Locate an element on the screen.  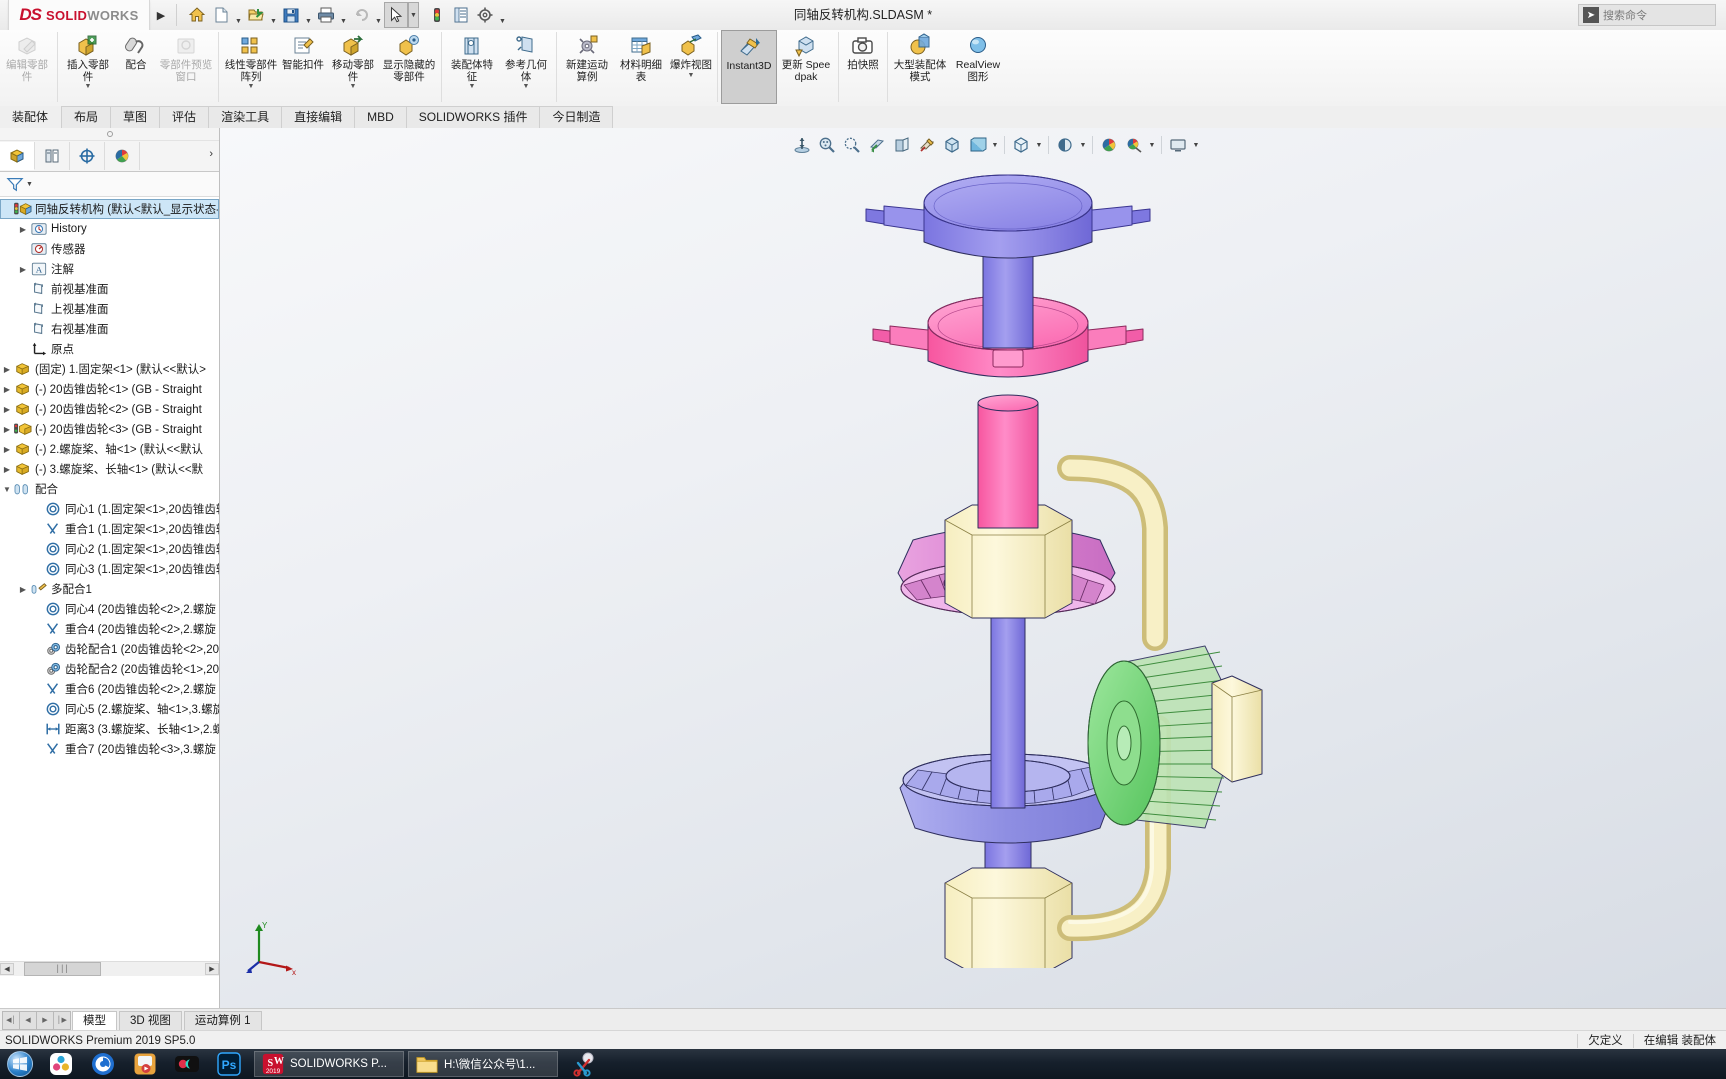
command-tab-6: MBD is located at coordinates (380, 117).